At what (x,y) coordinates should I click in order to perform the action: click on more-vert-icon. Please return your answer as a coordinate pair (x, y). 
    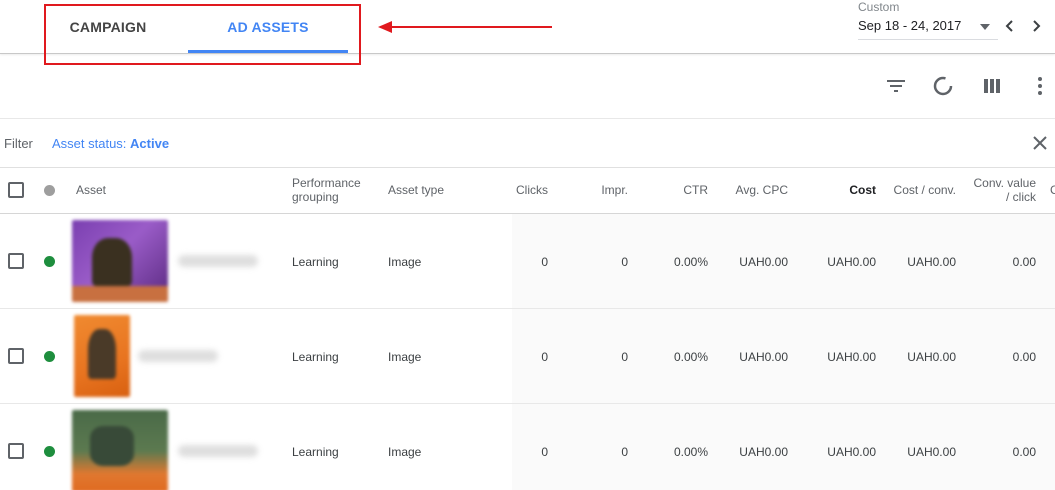
    Looking at the image, I should click on (1040, 86).